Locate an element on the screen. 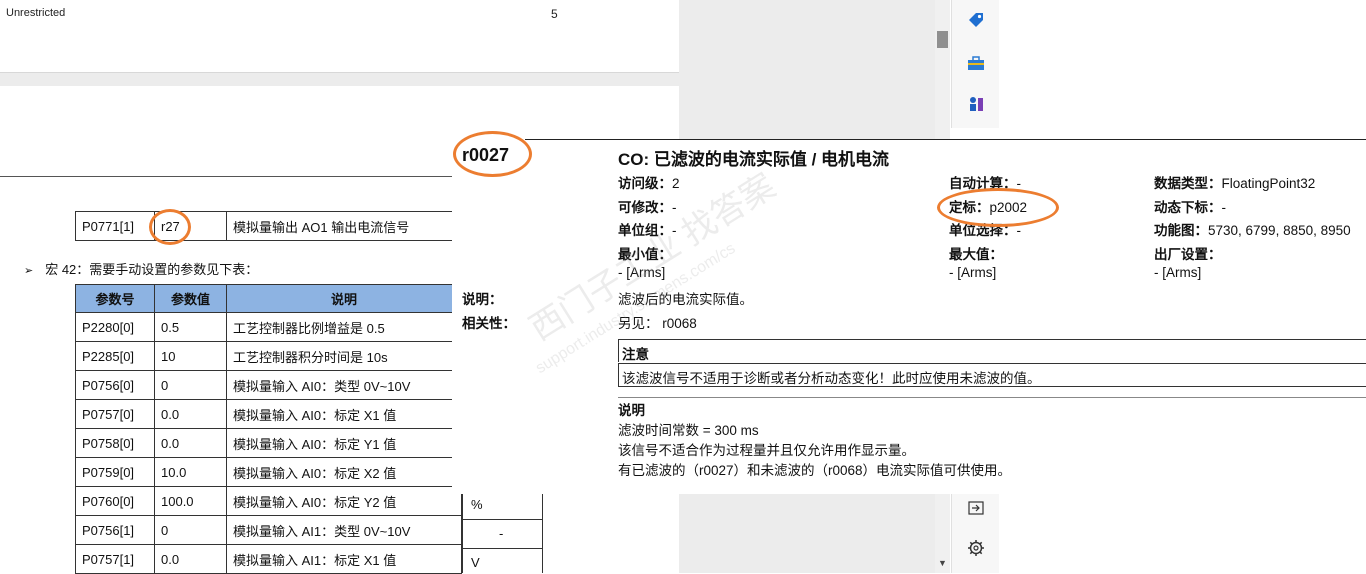  desc-cell: 模拟量输入 AI0：标定 X1 值 is located at coordinates (344, 414).